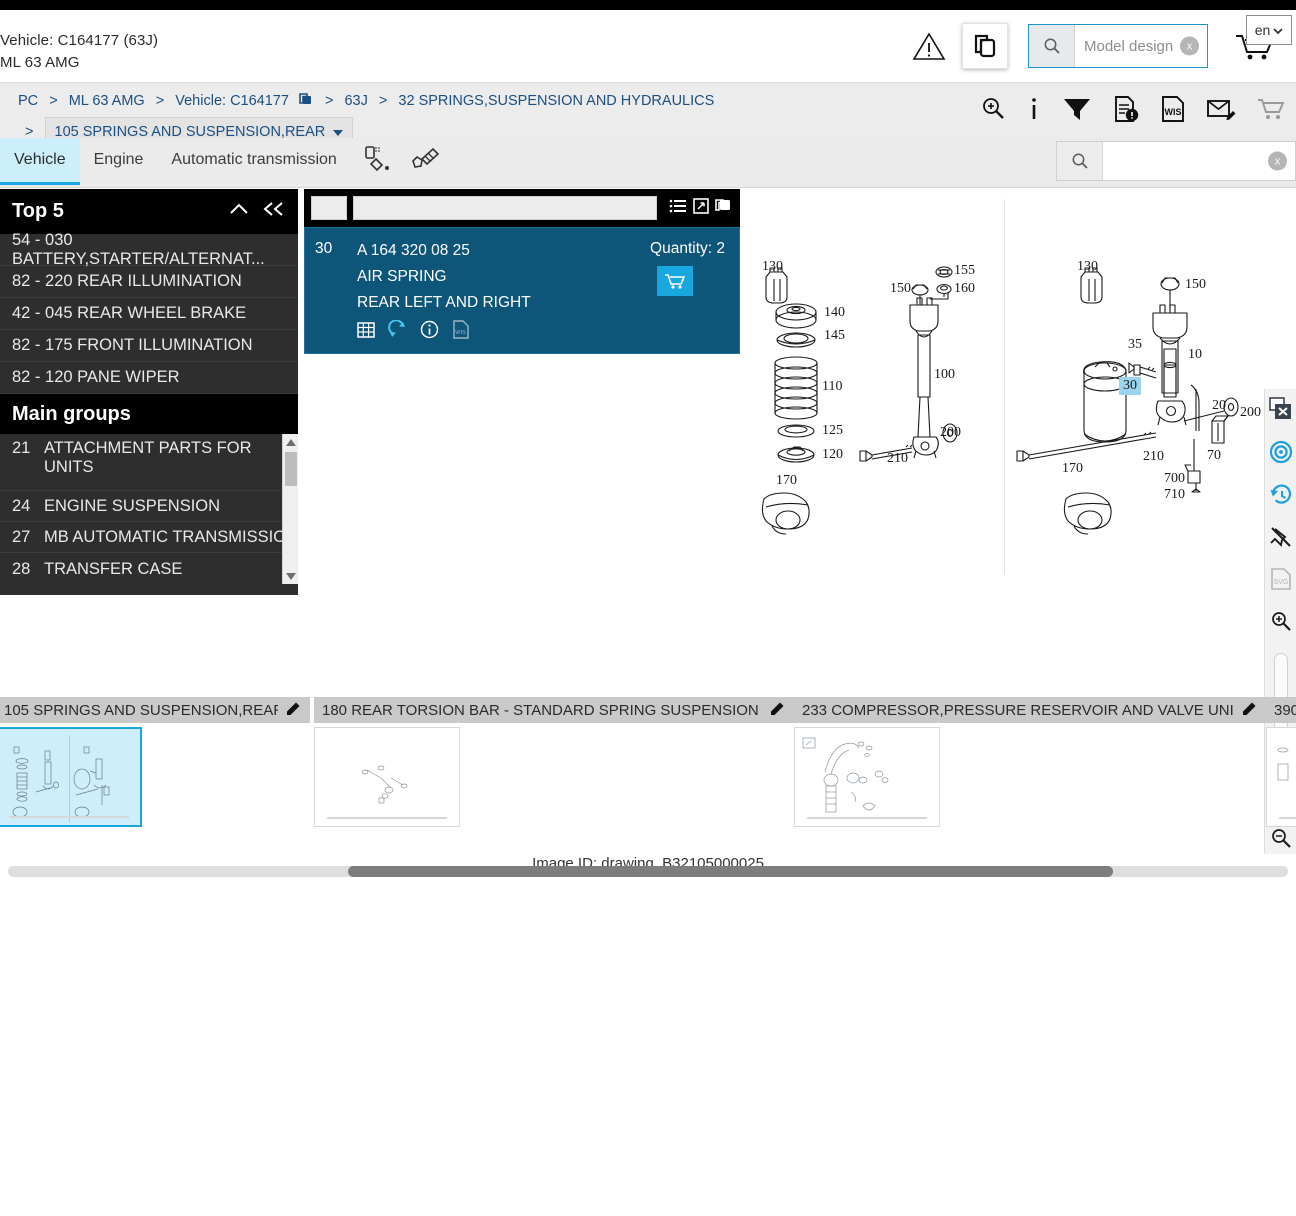  What do you see at coordinates (1277, 161) in the screenshot?
I see `clear-tab-search-icon: x` at bounding box center [1277, 161].